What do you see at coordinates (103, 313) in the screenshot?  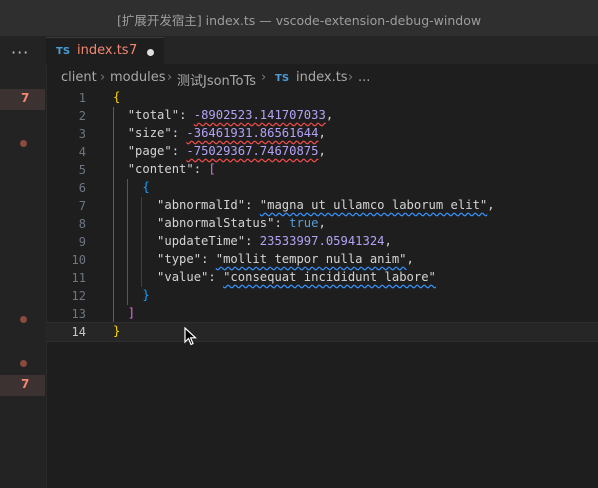 I see `code-line: 13 ]` at bounding box center [103, 313].